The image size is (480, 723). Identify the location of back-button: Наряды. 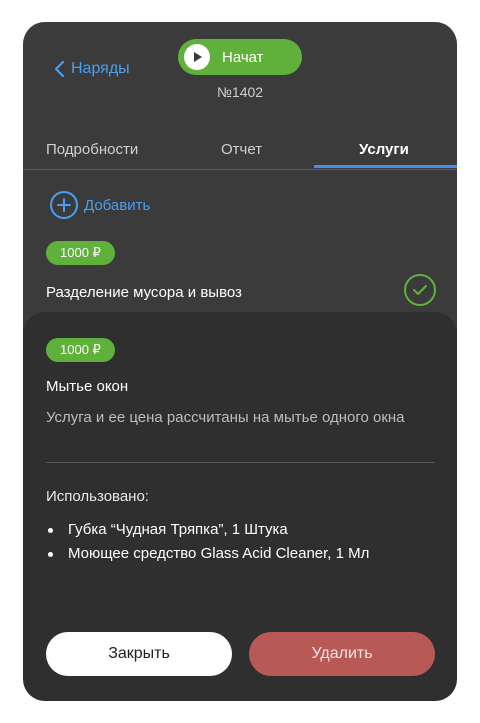
(91, 69).